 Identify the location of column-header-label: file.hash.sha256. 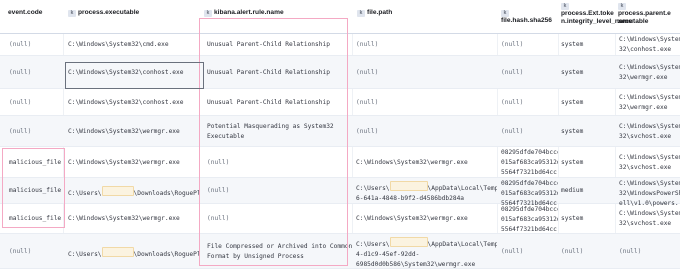
(526, 20).